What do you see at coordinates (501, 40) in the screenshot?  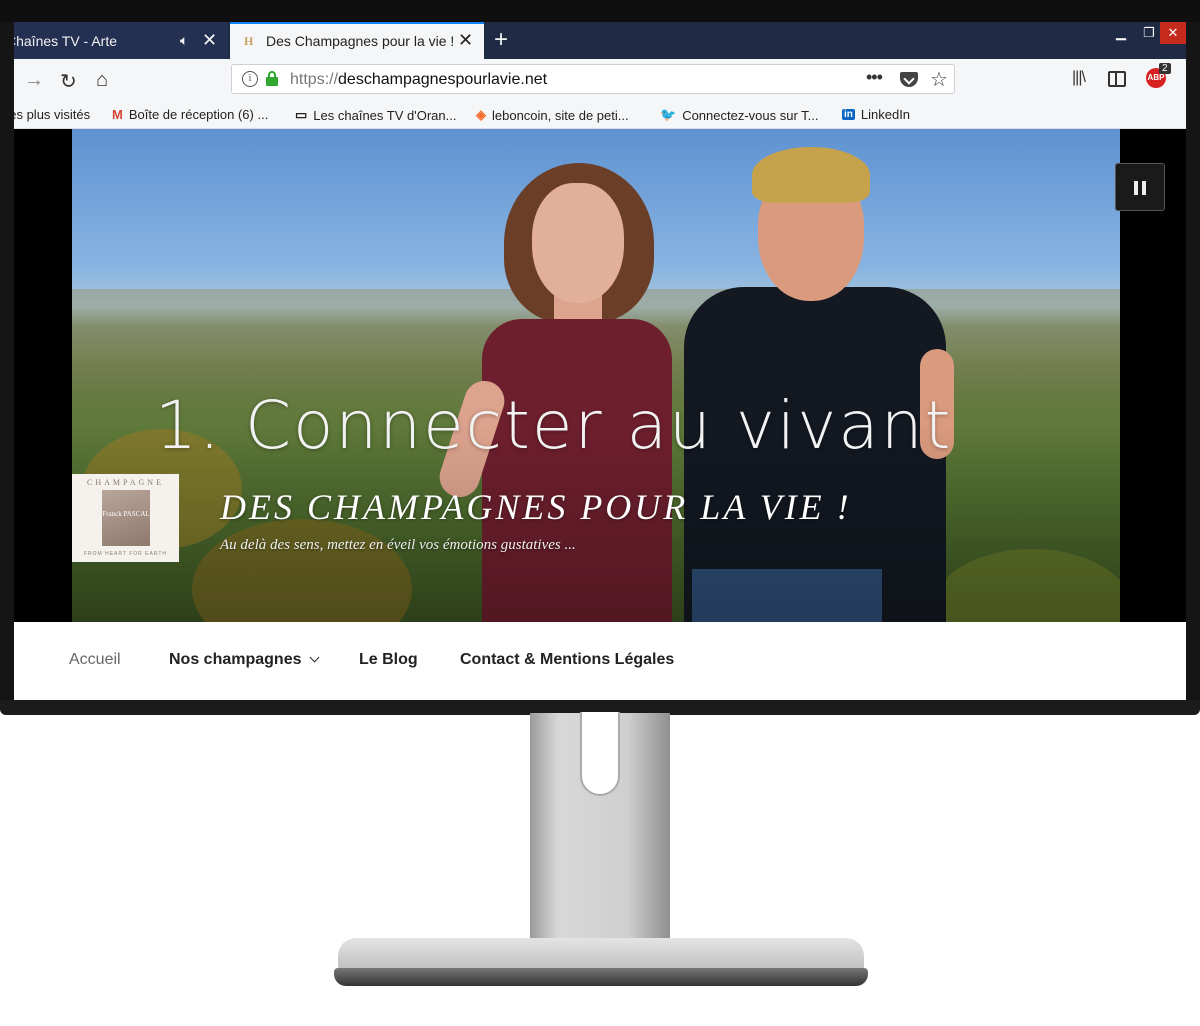 I see `new-tab-button: +` at bounding box center [501, 40].